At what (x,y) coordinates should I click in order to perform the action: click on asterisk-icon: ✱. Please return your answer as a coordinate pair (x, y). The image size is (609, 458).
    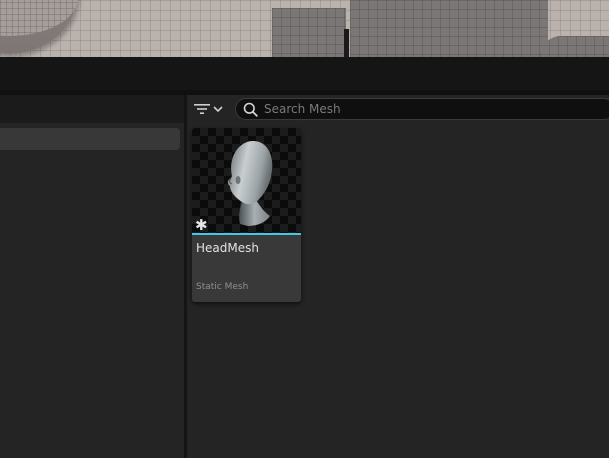
    Looking at the image, I should click on (201, 225).